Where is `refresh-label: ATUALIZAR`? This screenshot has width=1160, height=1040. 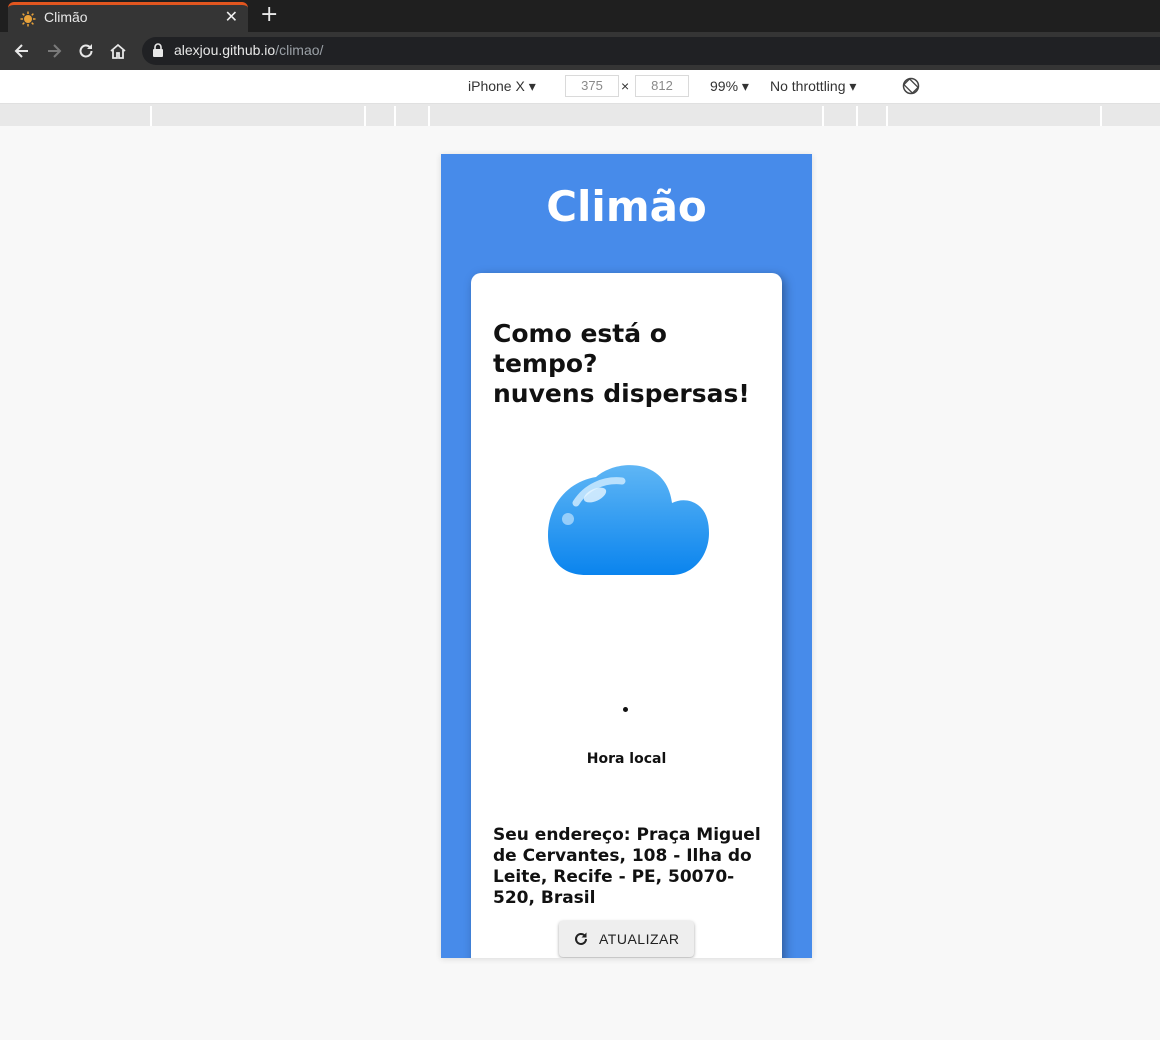 refresh-label: ATUALIZAR is located at coordinates (639, 939).